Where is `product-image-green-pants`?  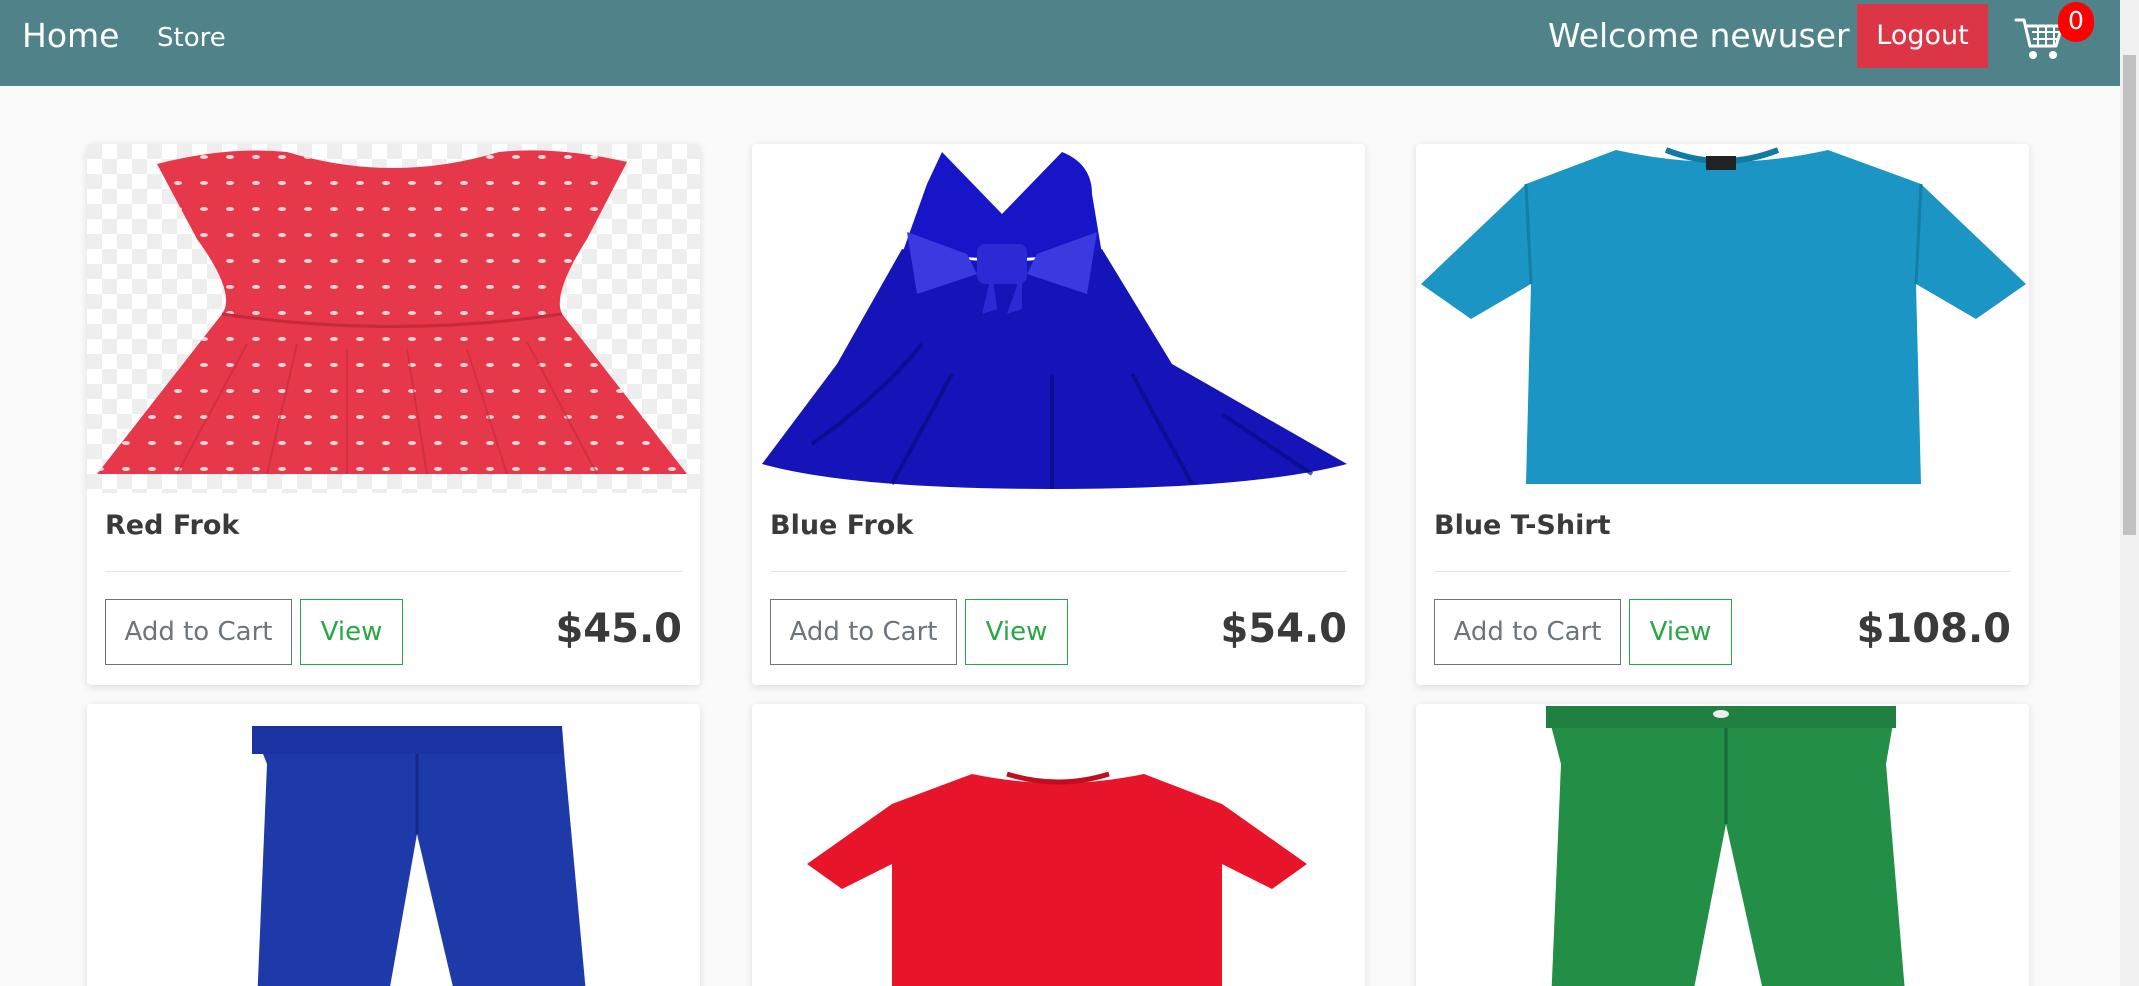
product-image-green-pants is located at coordinates (1722, 845).